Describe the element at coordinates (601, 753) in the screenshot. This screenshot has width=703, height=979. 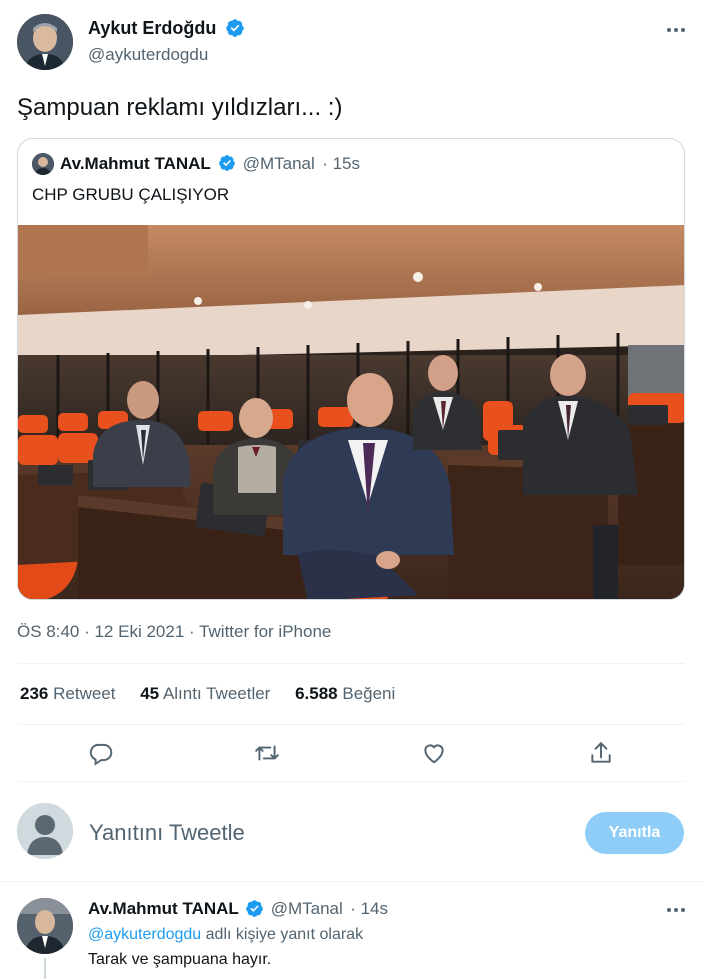
I see `share-icon` at that location.